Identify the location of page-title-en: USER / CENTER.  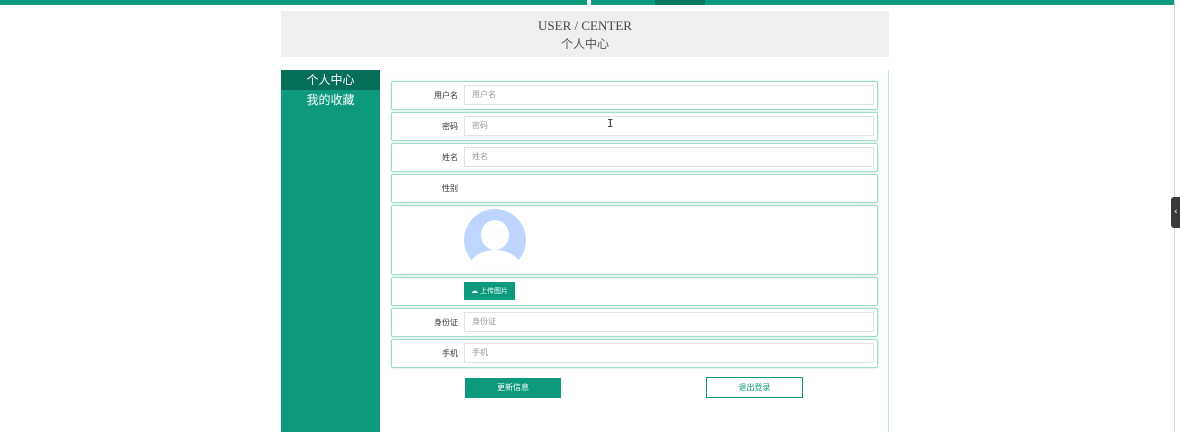
(585, 25).